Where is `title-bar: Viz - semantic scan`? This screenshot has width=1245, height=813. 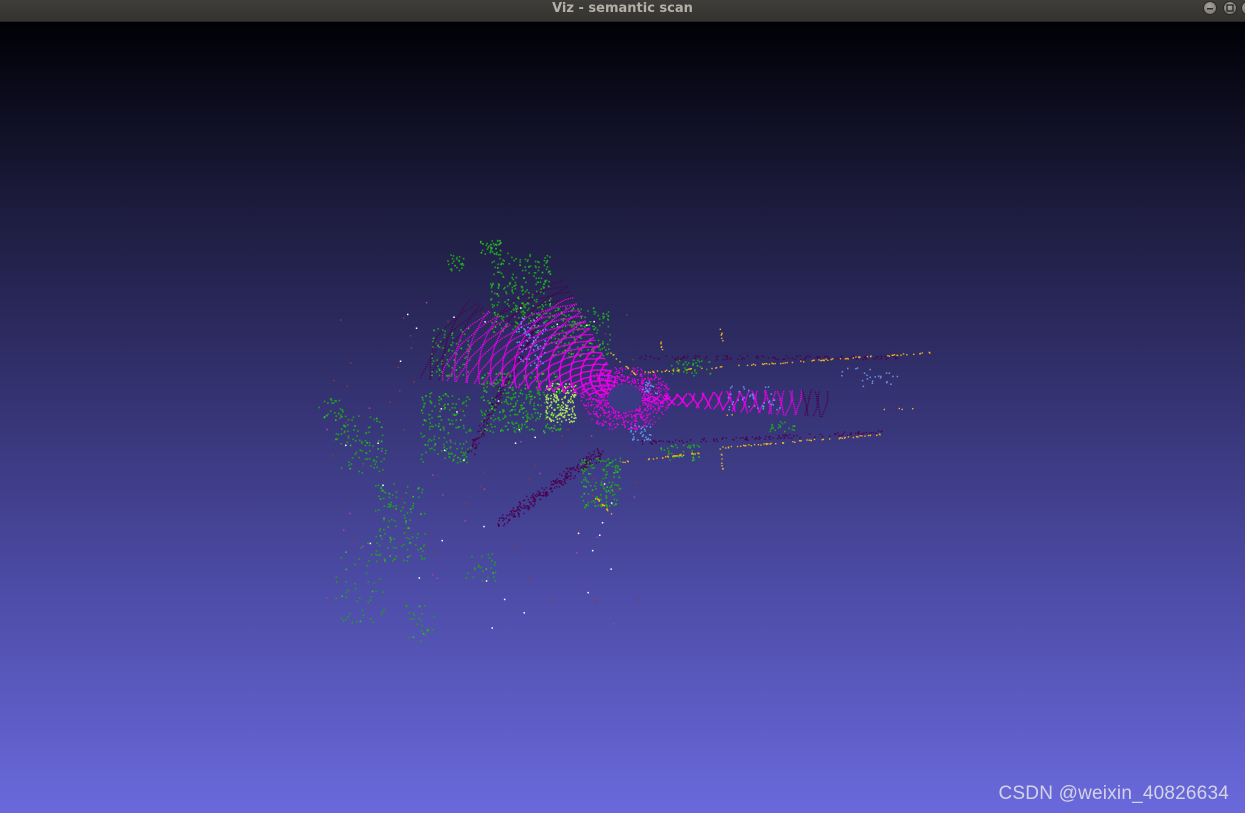
title-bar: Viz - semantic scan is located at coordinates (622, 11).